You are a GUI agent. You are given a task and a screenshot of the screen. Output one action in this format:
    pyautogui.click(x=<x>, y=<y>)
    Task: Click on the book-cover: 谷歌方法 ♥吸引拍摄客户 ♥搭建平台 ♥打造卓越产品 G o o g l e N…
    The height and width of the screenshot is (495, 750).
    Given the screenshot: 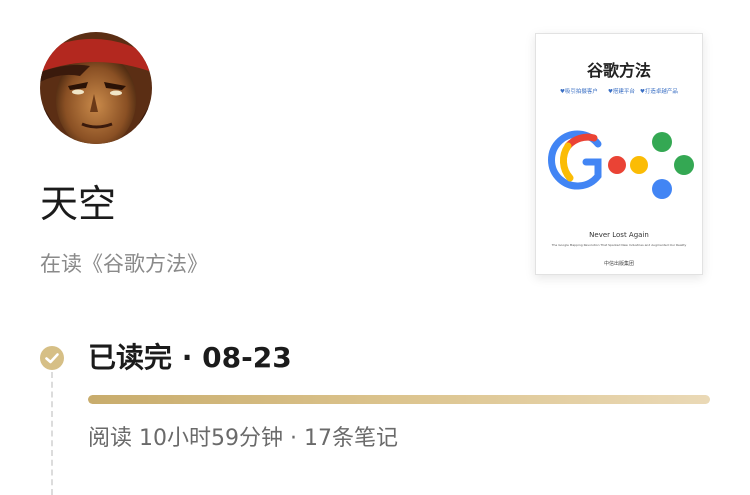 What is the action you would take?
    pyautogui.click(x=619, y=154)
    